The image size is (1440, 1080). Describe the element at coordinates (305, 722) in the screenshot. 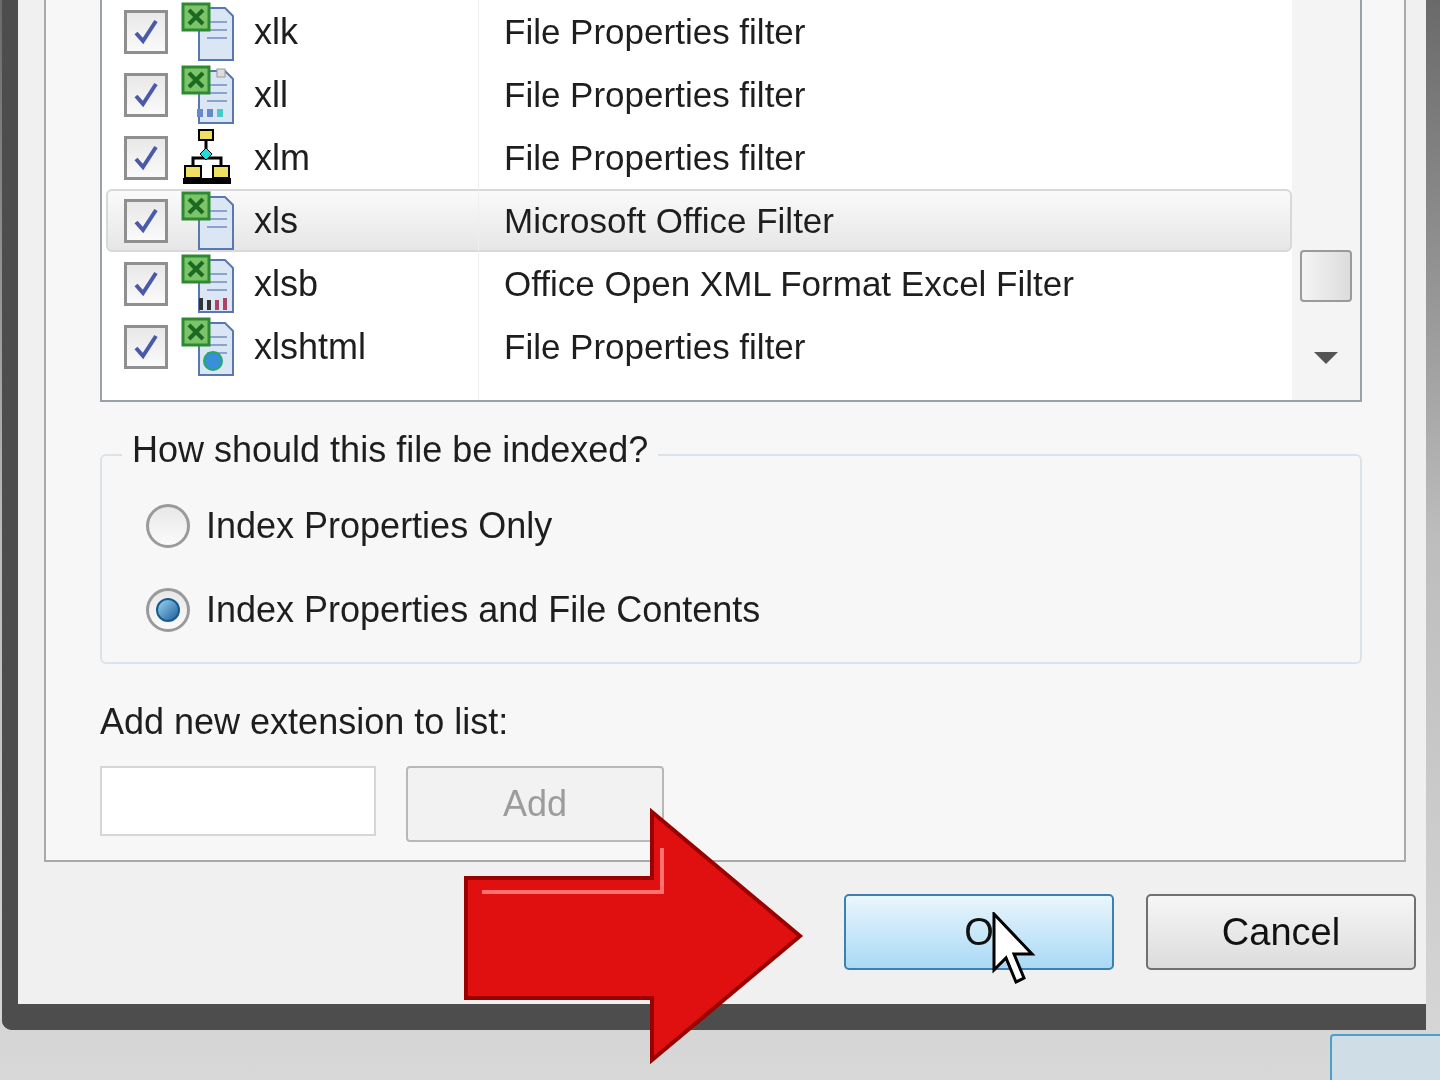

I see `field-label: Add new extension to list:` at that location.